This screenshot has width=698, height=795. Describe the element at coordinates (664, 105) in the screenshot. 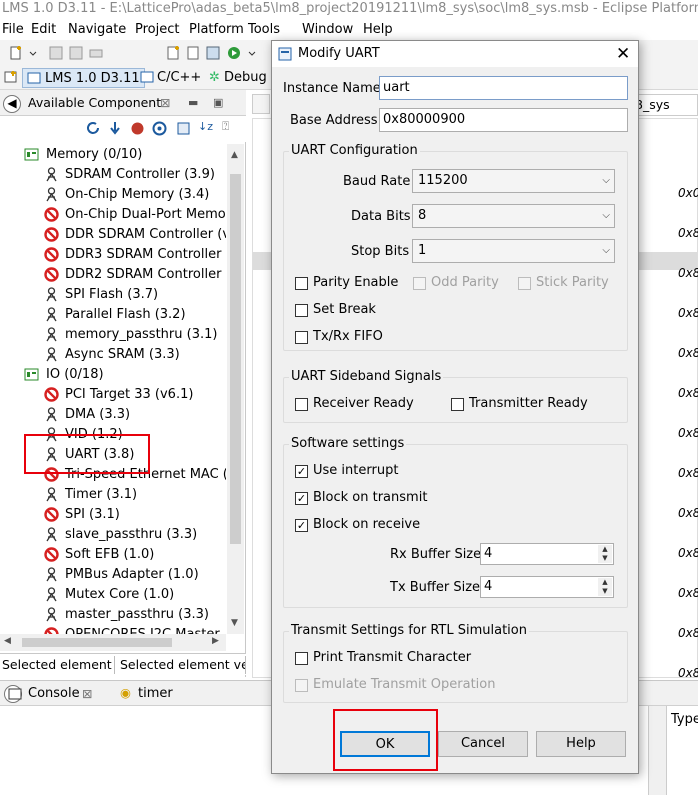

I see `editor-tab: 8_sys` at that location.